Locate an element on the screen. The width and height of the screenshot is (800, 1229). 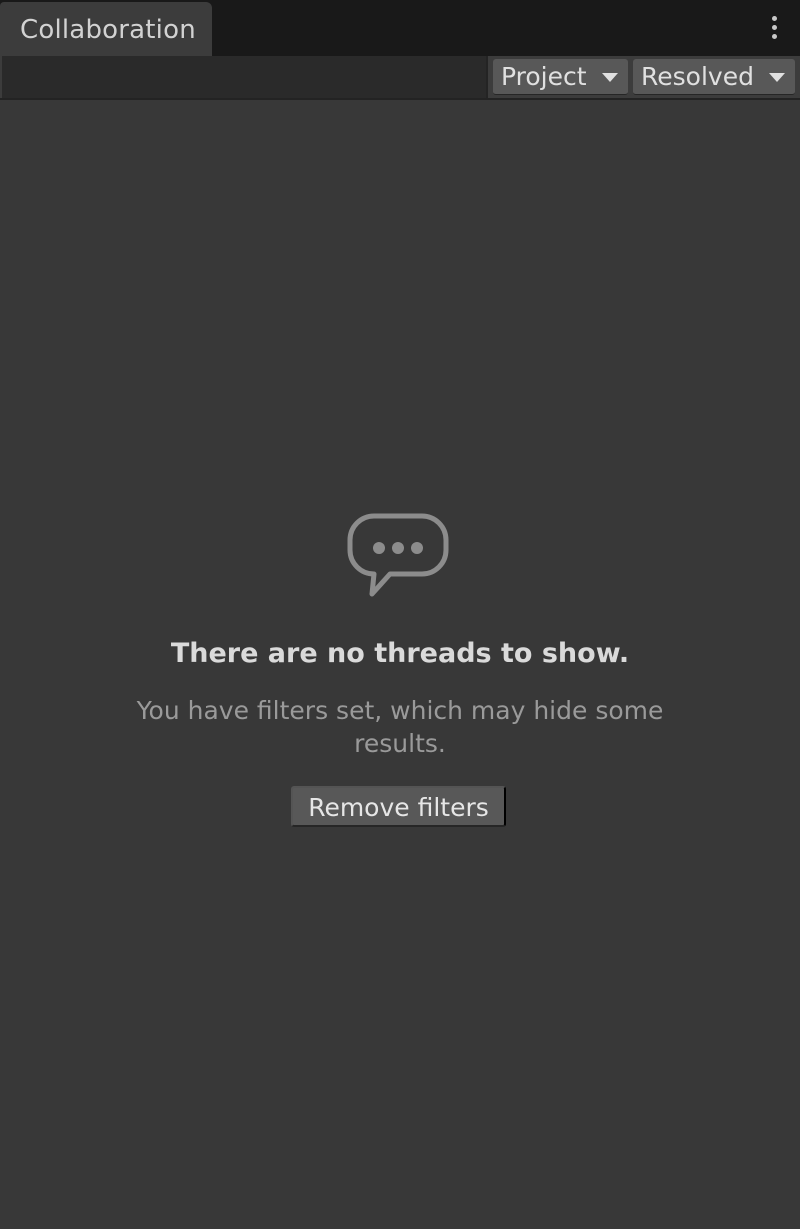
project-filter-dropdown: Project is located at coordinates (560, 77).